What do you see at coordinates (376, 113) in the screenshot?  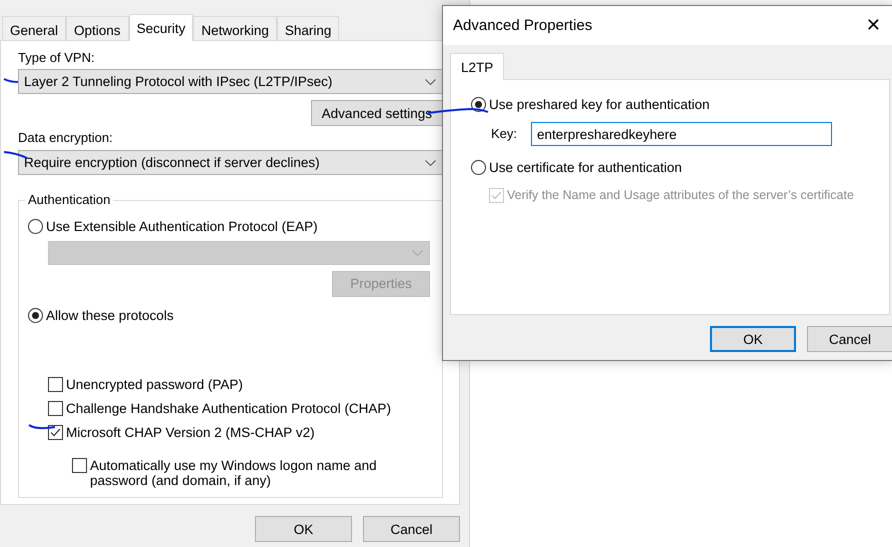 I see `advanced-settings-button: Advanced settings` at bounding box center [376, 113].